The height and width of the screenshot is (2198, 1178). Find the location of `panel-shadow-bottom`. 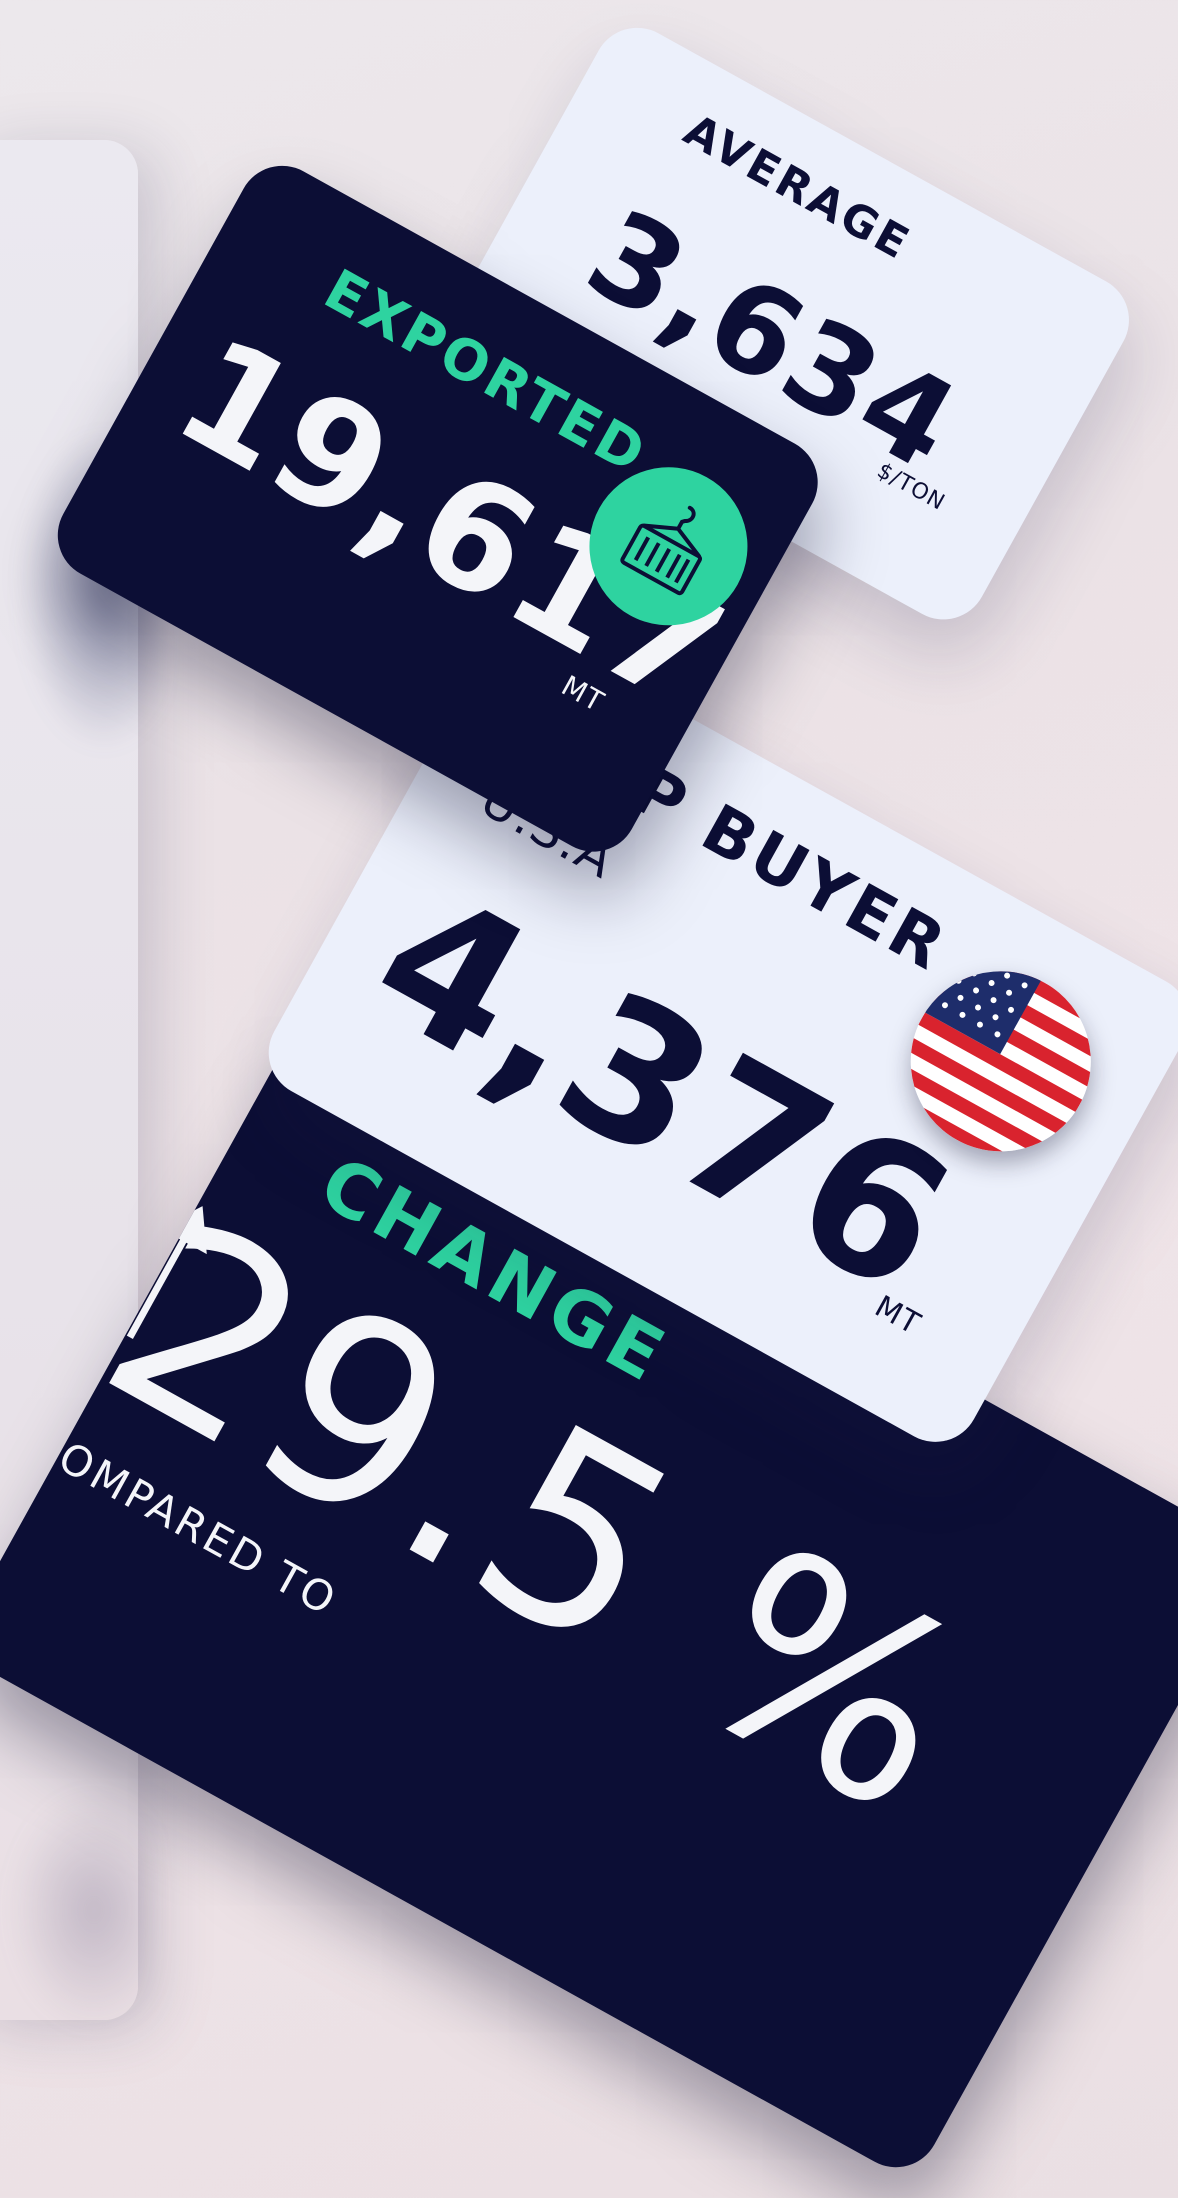

panel-shadow-bottom is located at coordinates (80, 1910).